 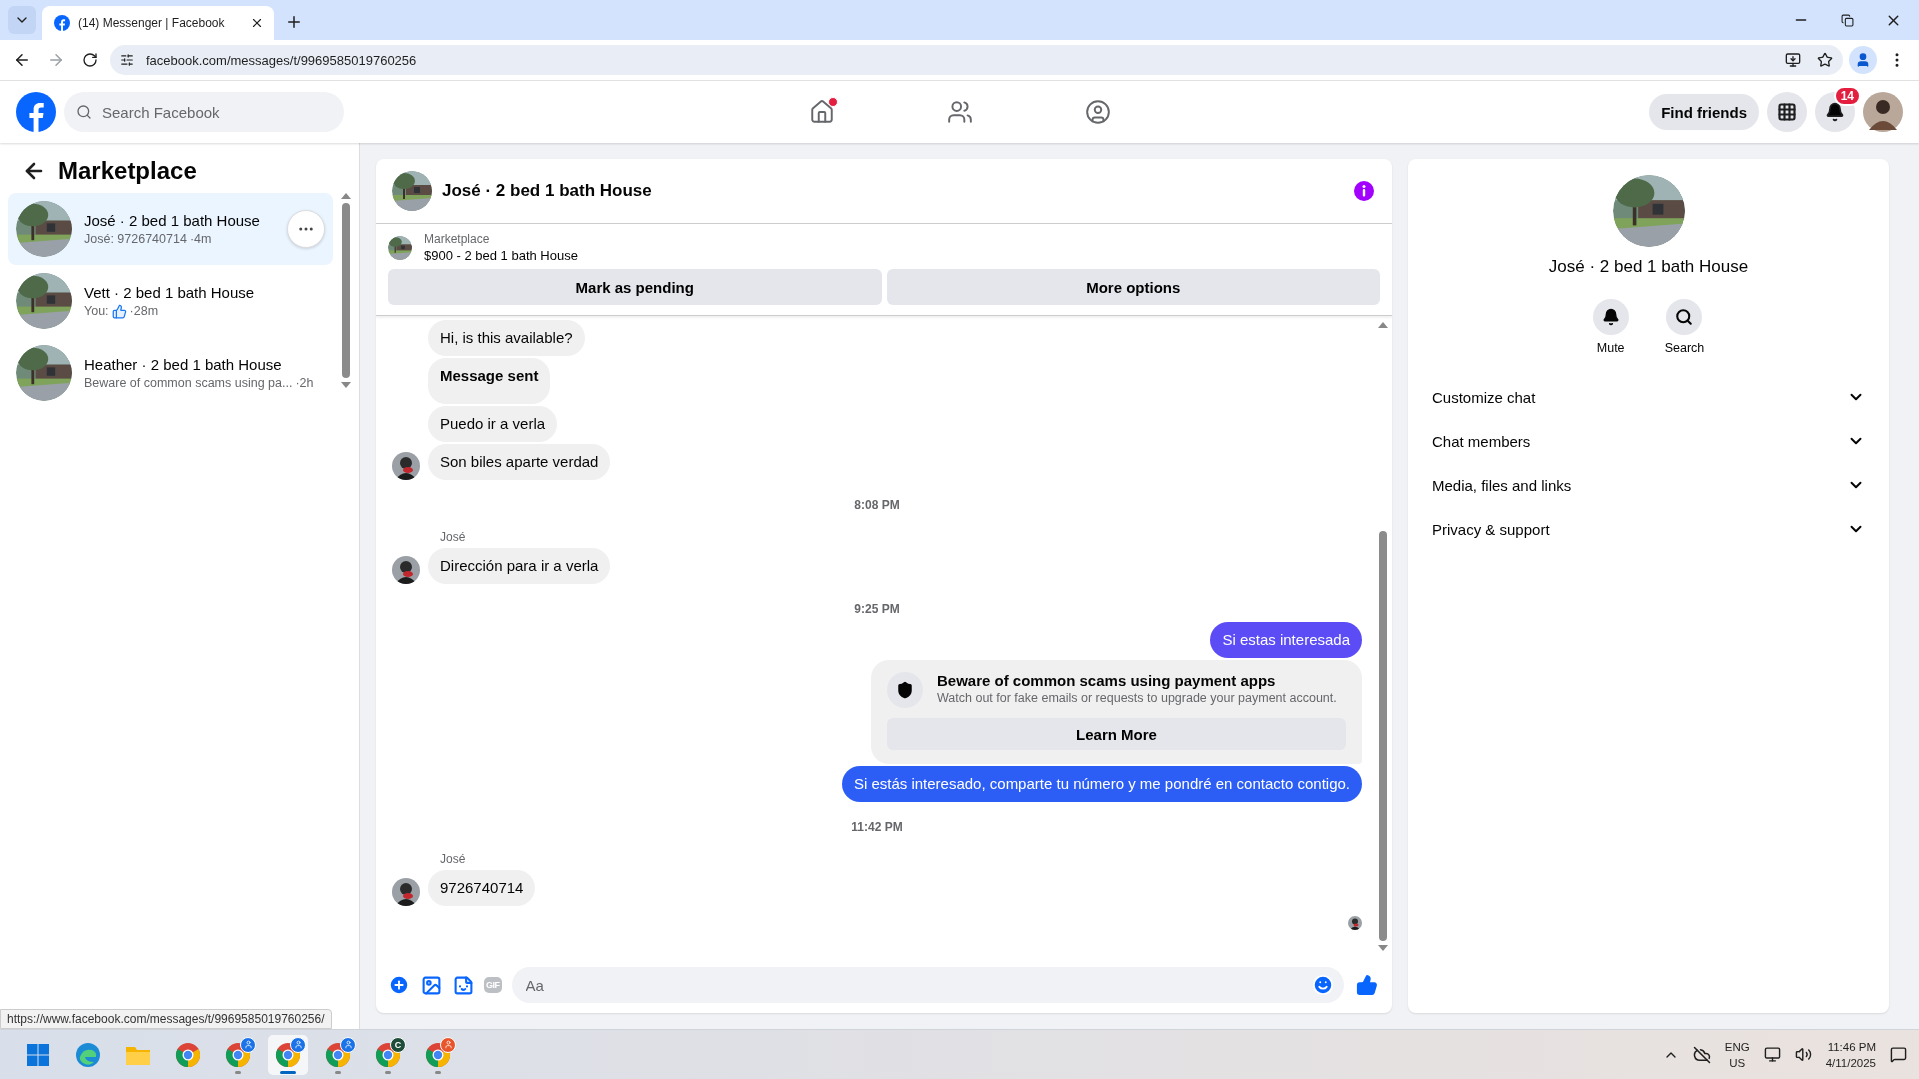 What do you see at coordinates (22, 20) in the screenshot?
I see `tab-list-button` at bounding box center [22, 20].